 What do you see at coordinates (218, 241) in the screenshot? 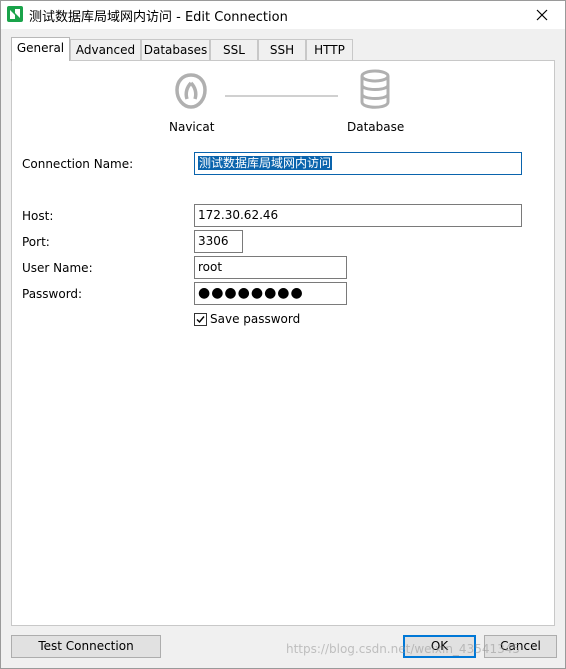
I see `port-input: 3306` at bounding box center [218, 241].